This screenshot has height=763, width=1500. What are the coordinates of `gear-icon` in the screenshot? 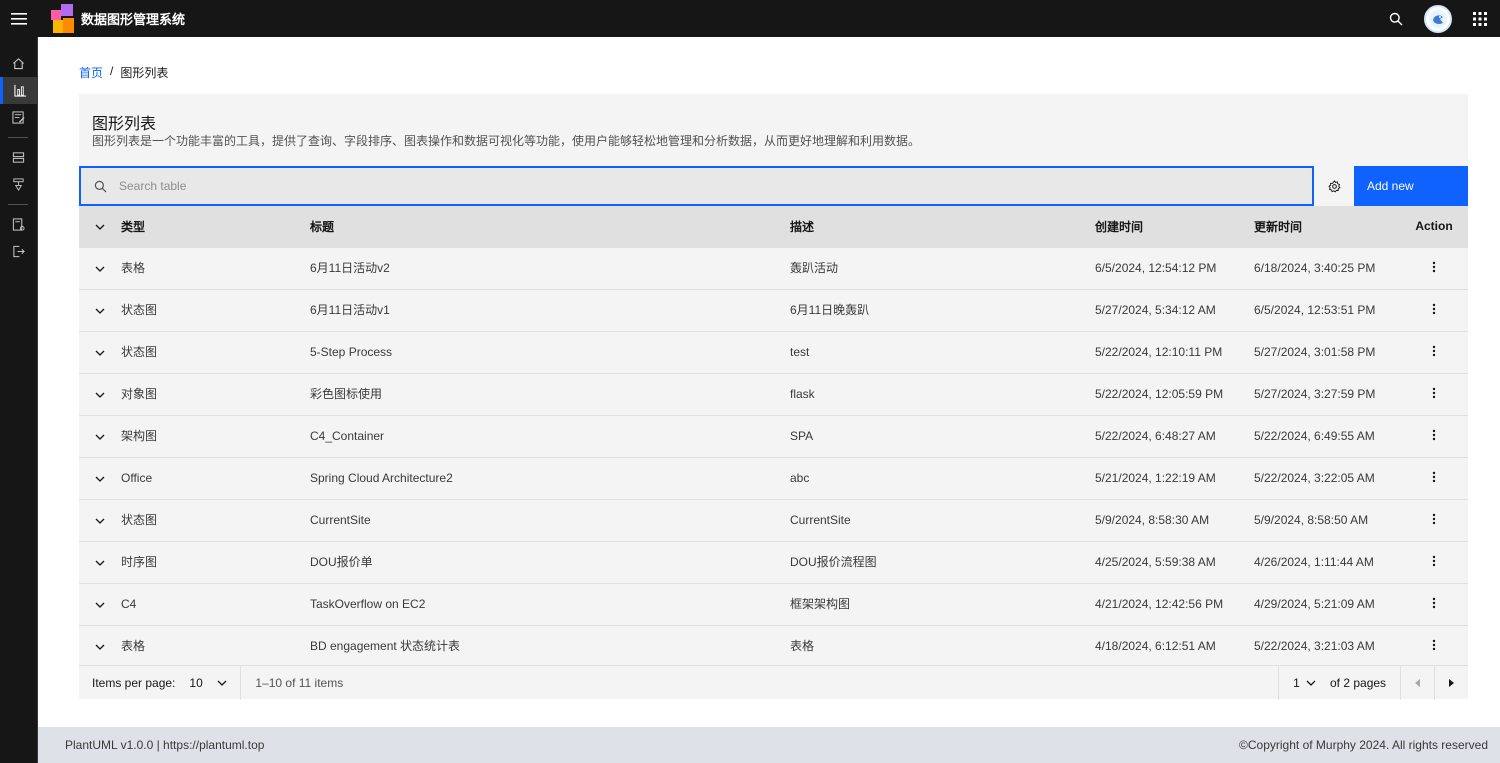 It's located at (1334, 186).